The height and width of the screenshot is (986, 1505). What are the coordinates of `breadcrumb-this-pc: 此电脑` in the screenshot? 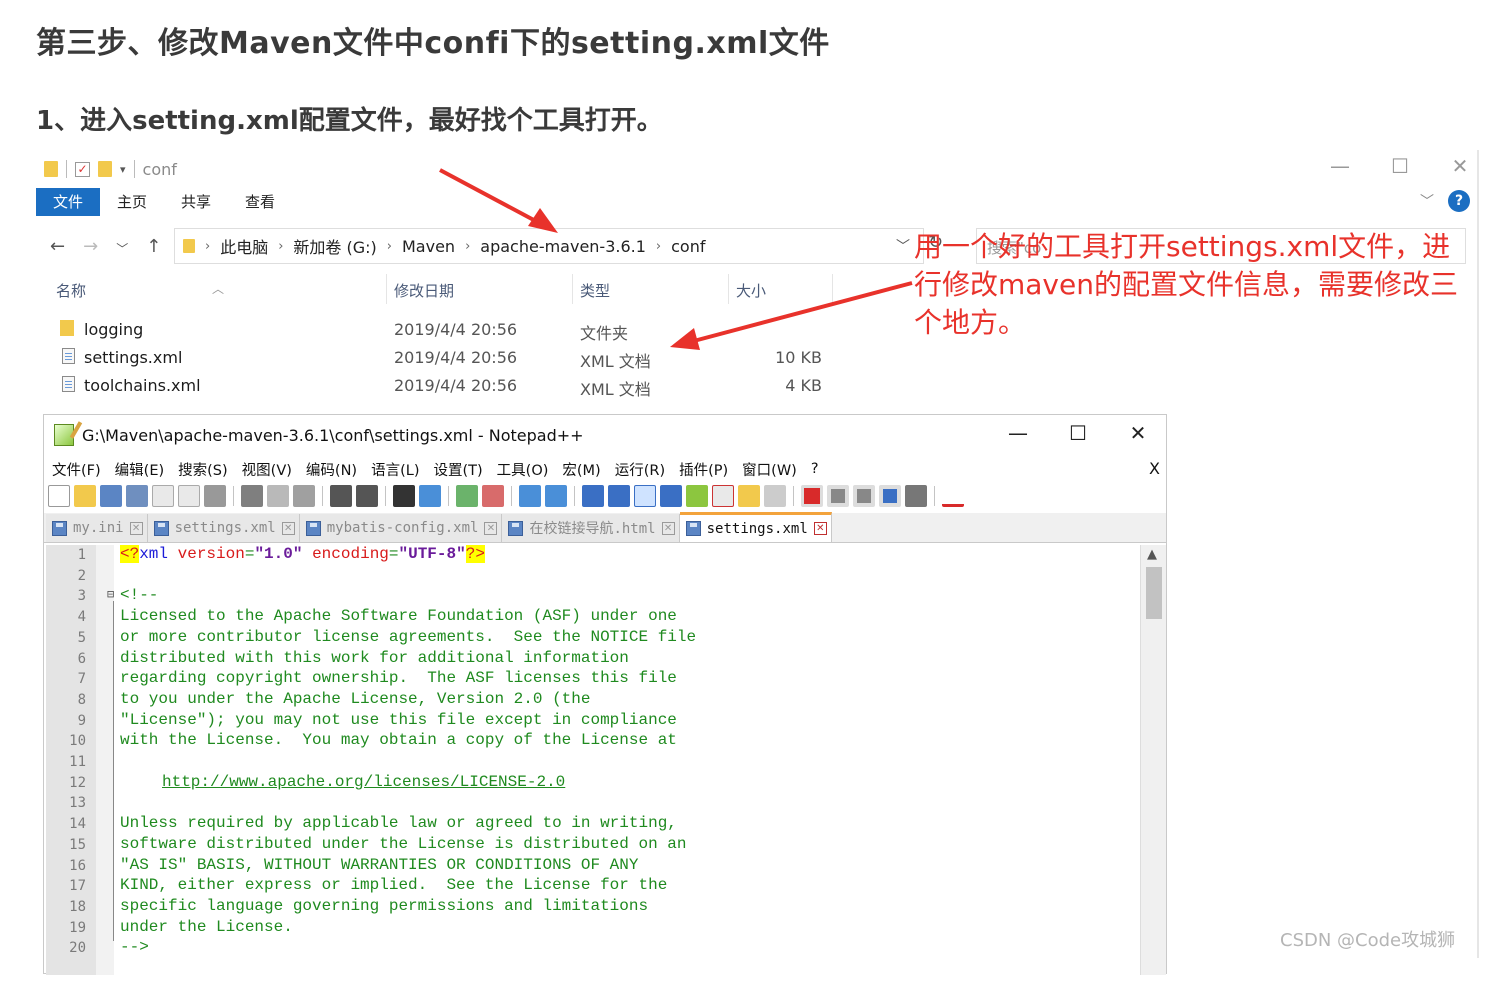 It's located at (244, 246).